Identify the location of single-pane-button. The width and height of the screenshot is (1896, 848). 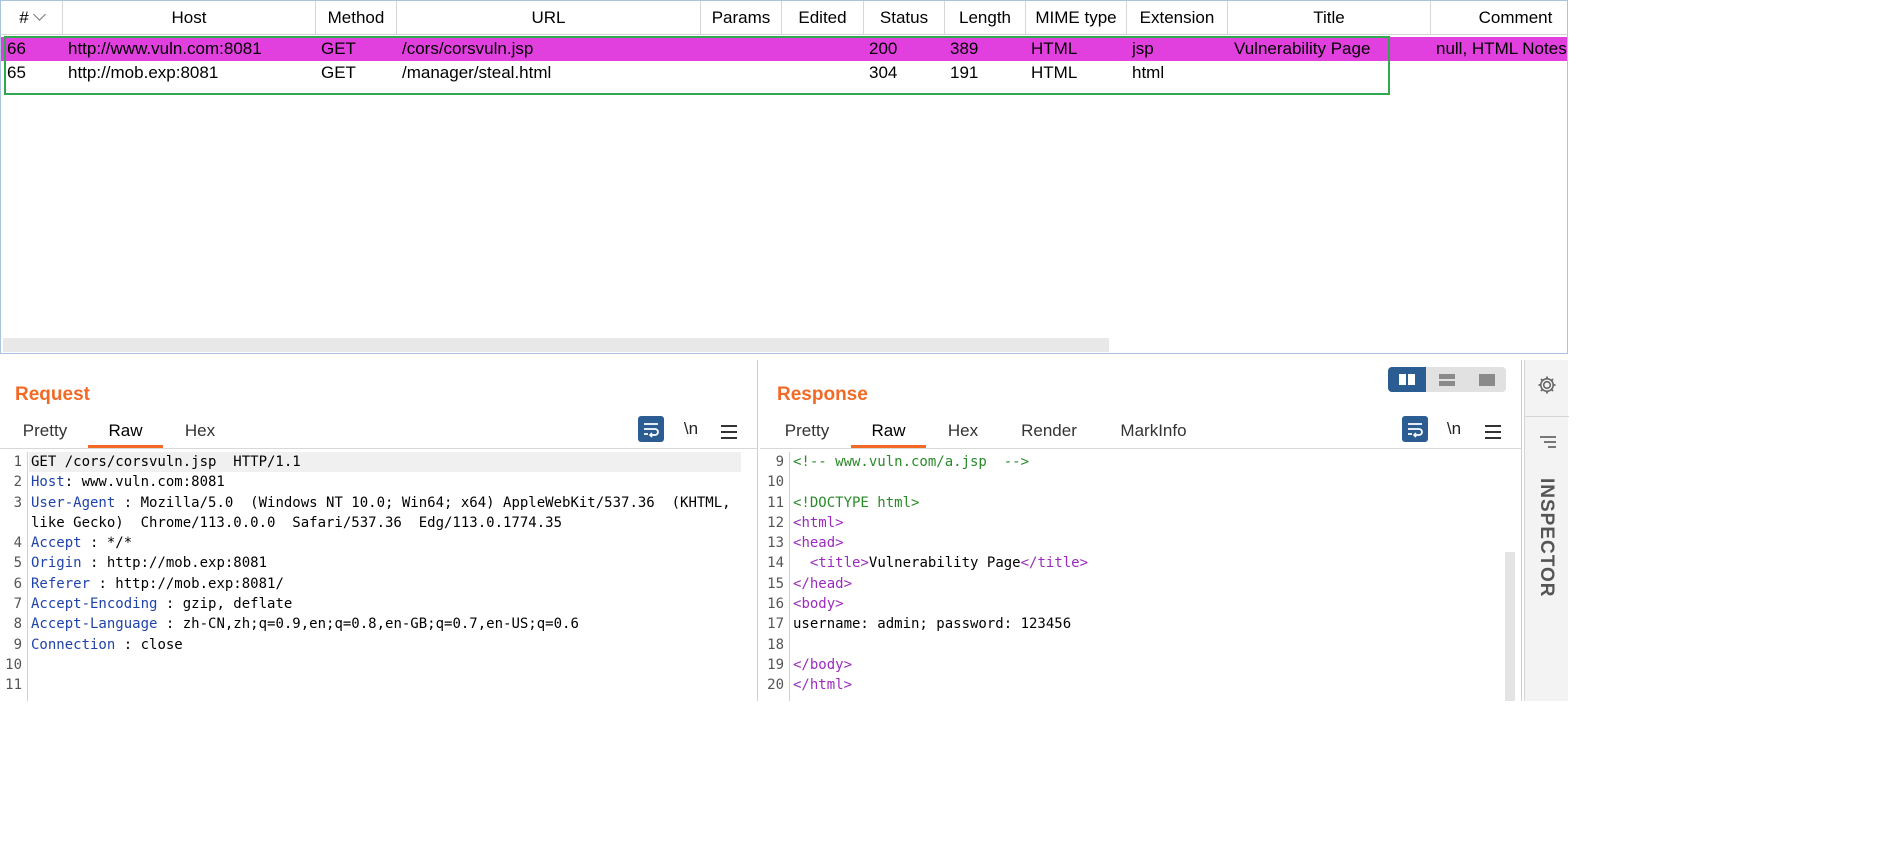
(1487, 379).